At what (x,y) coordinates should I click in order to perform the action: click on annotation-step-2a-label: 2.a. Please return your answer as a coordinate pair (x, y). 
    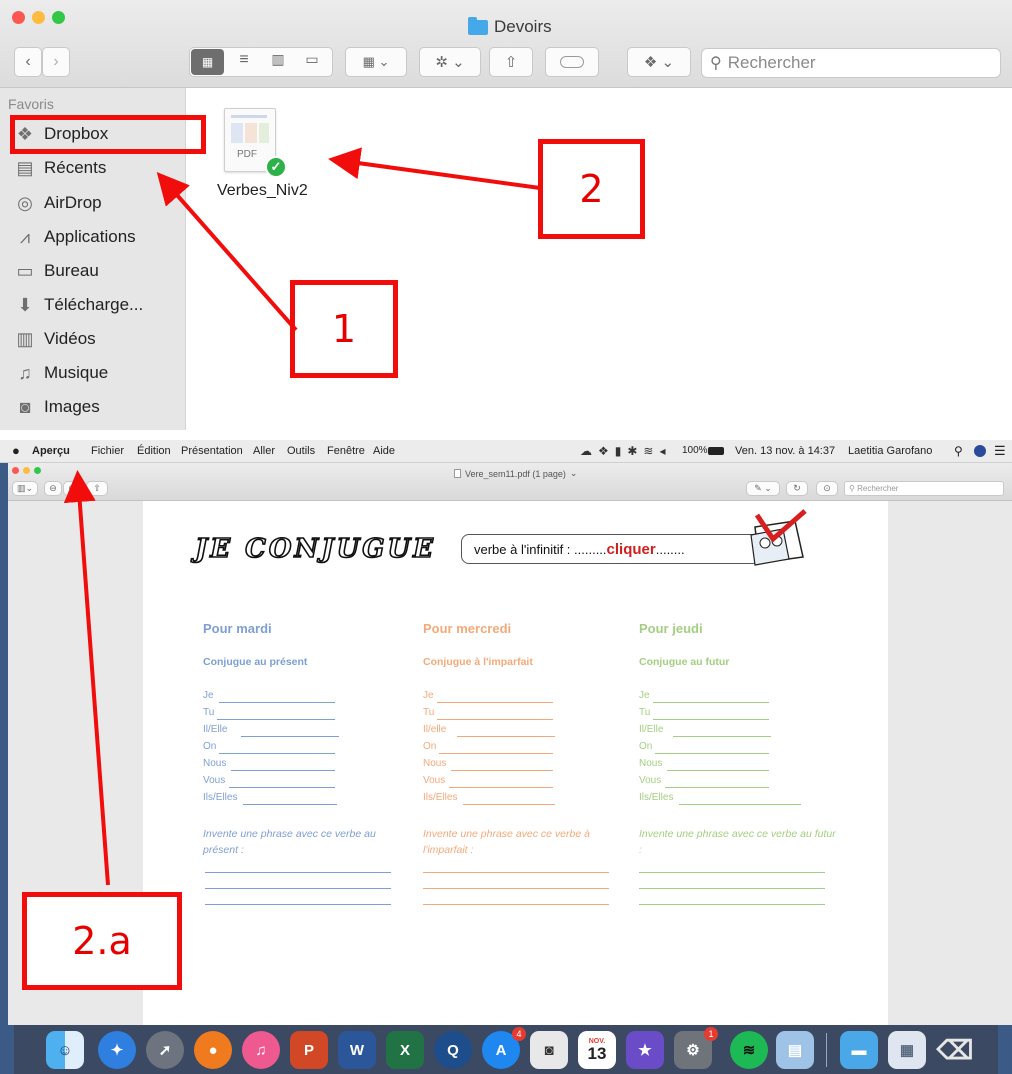
    Looking at the image, I should click on (102, 941).